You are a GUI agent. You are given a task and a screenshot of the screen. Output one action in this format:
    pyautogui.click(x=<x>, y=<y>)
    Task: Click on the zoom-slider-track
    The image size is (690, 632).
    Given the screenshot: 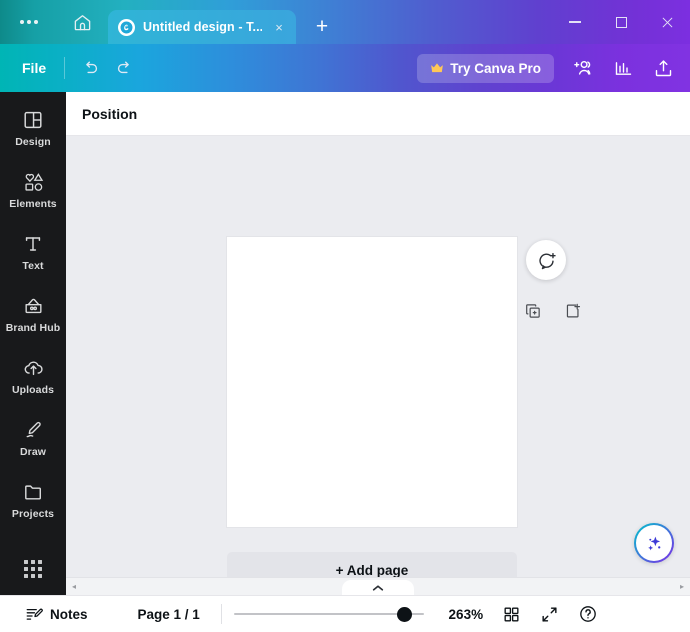 What is the action you would take?
    pyautogui.click(x=328, y=614)
    